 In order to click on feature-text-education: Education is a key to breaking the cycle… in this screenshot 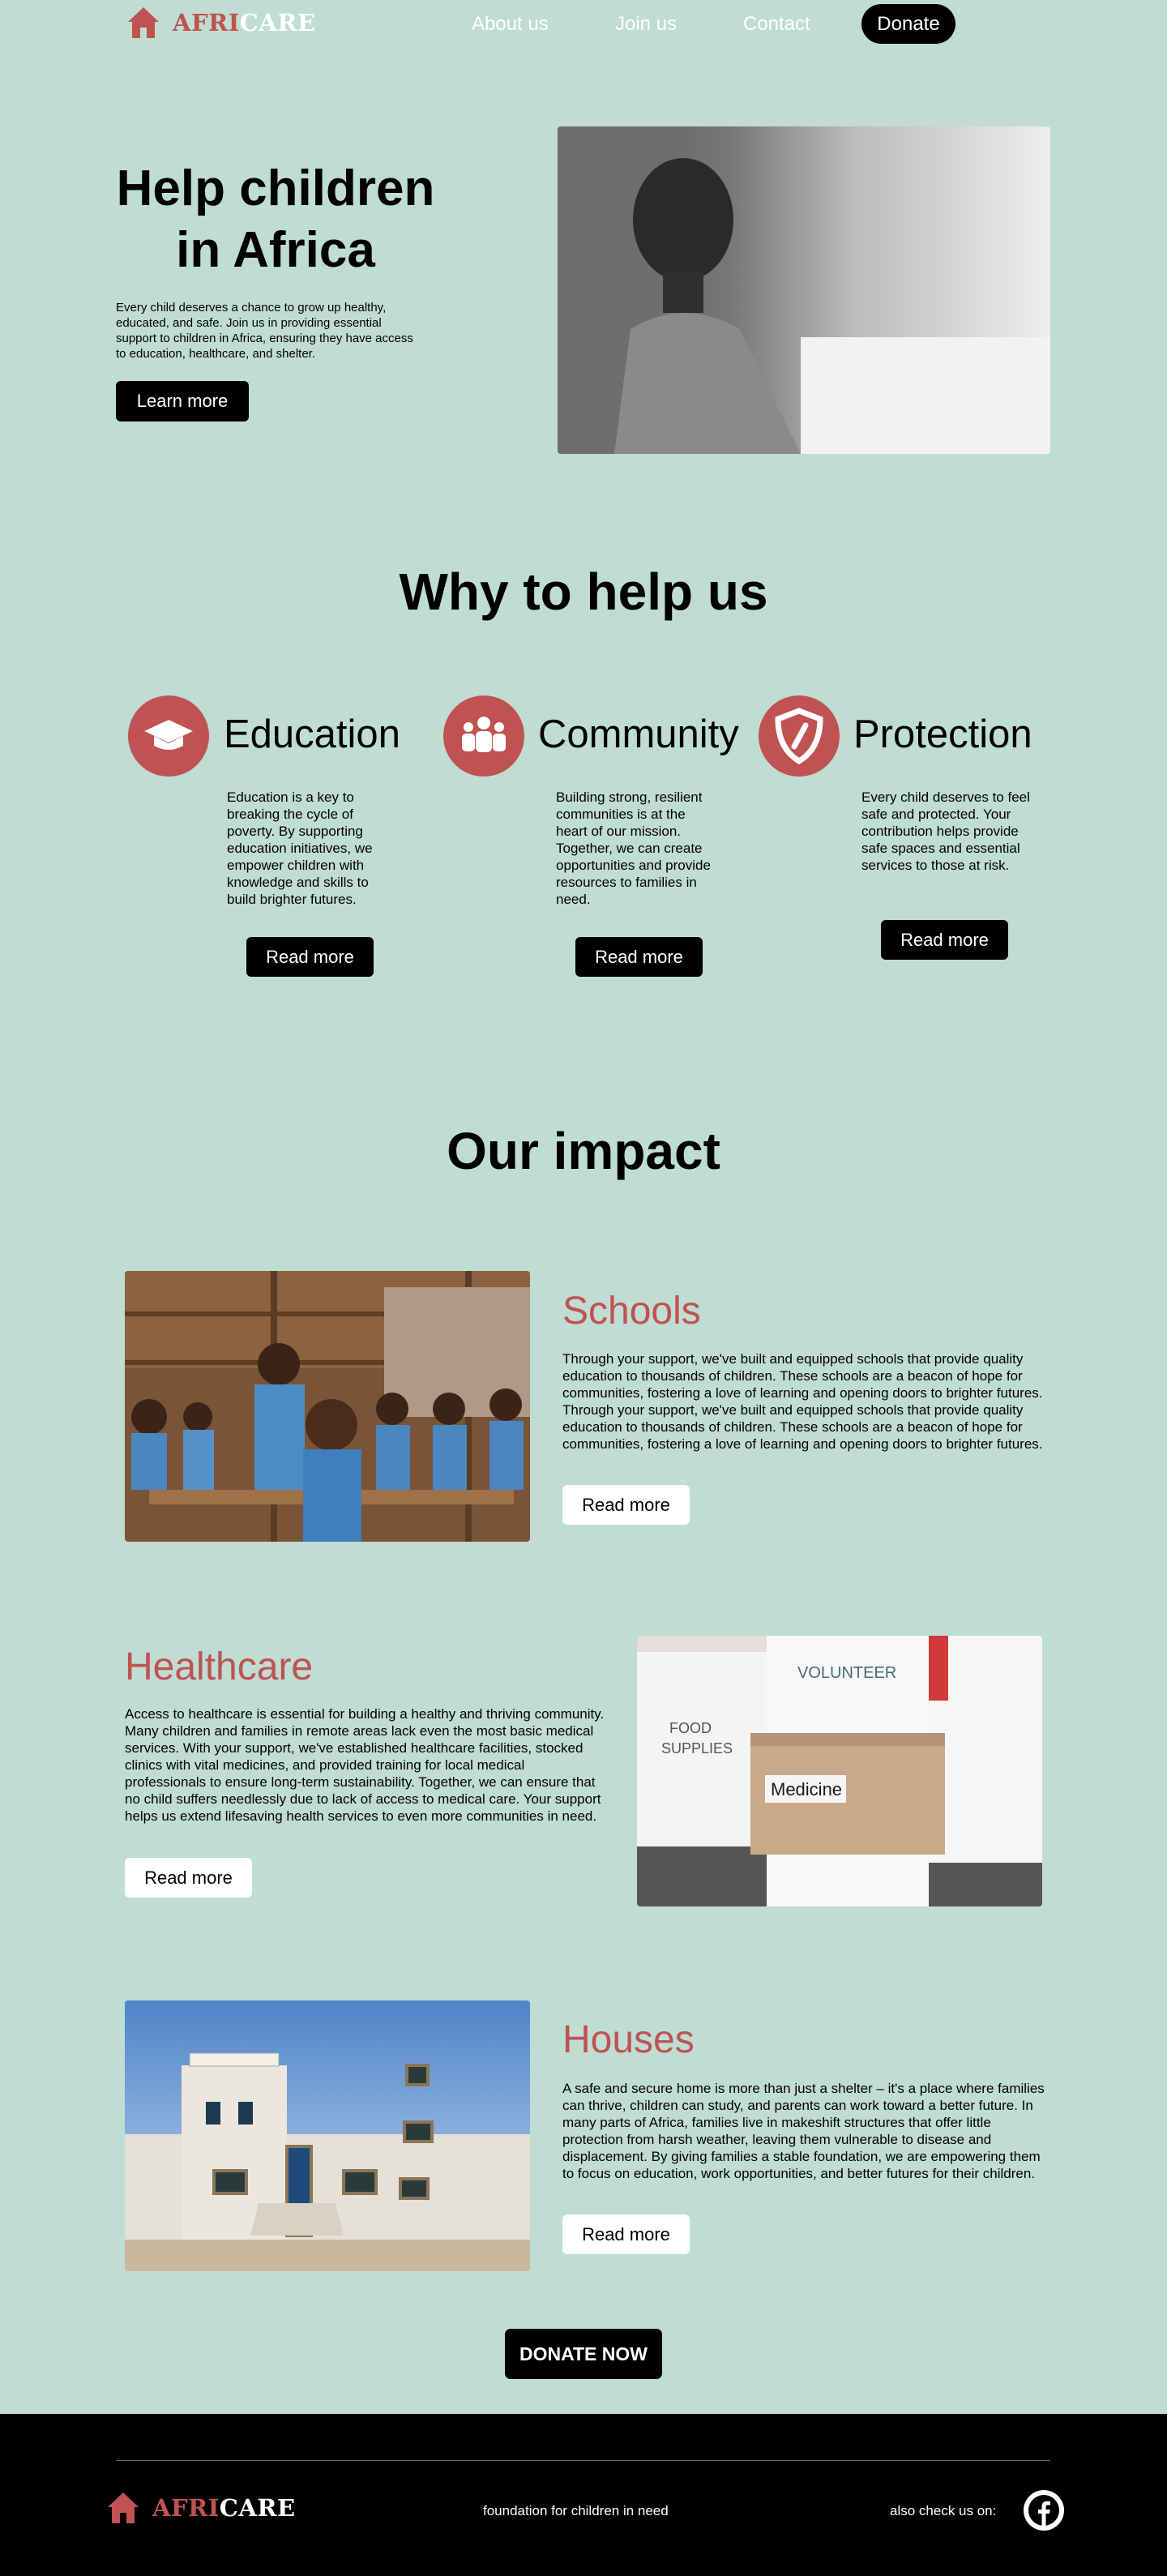, I will do `click(300, 848)`.